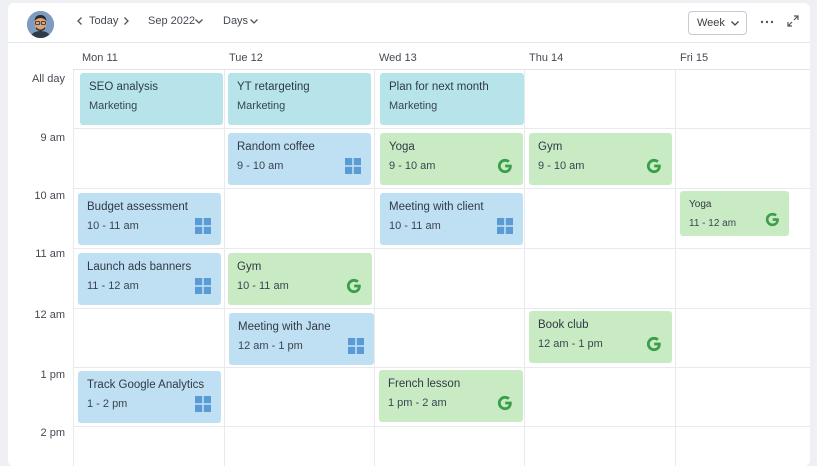 This screenshot has width=817, height=466. I want to click on view-dropdown: Week, so click(717, 23).